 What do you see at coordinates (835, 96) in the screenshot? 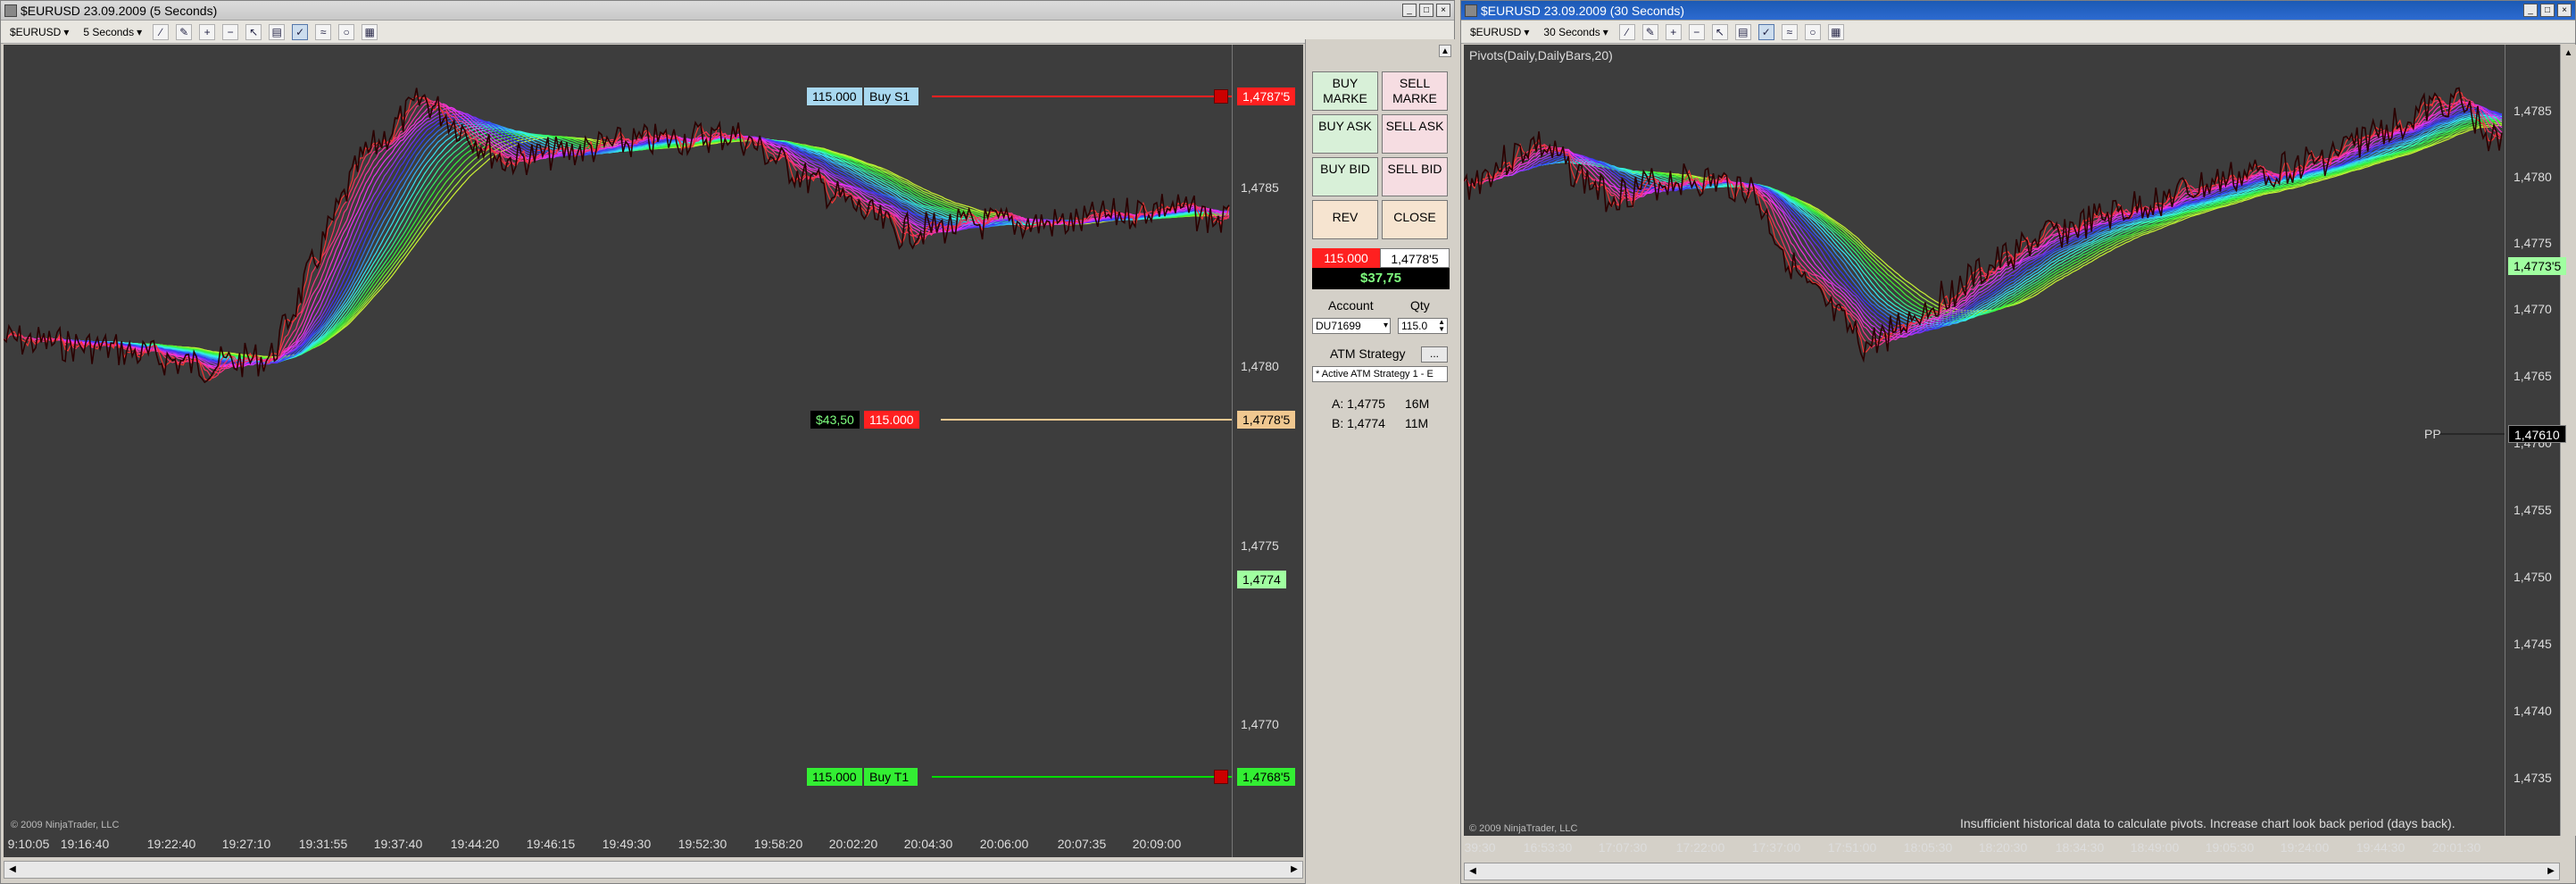
I see `stop-order-qty: 115.000` at bounding box center [835, 96].